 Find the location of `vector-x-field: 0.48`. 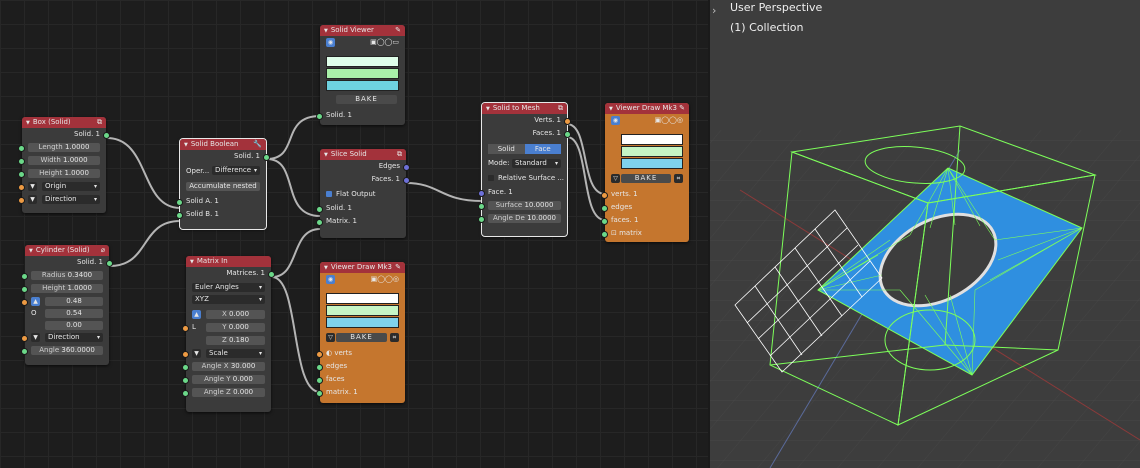

vector-x-field: 0.48 is located at coordinates (74, 301).